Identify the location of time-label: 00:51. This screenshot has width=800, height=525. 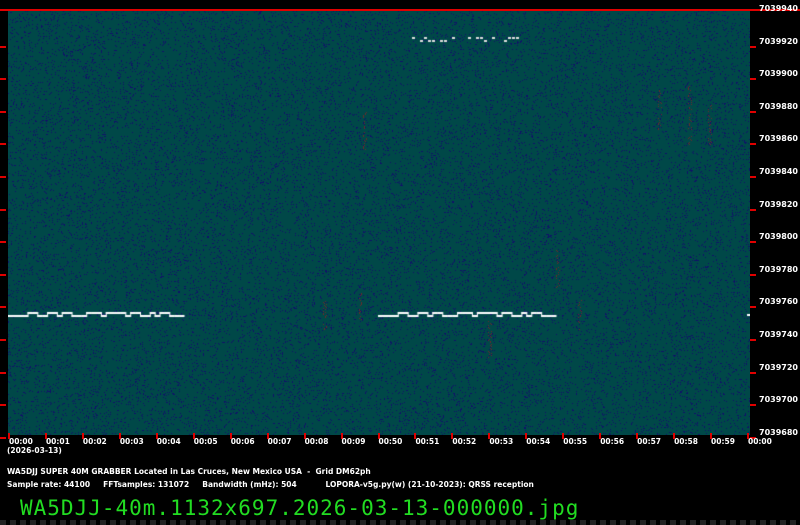
(427, 441).